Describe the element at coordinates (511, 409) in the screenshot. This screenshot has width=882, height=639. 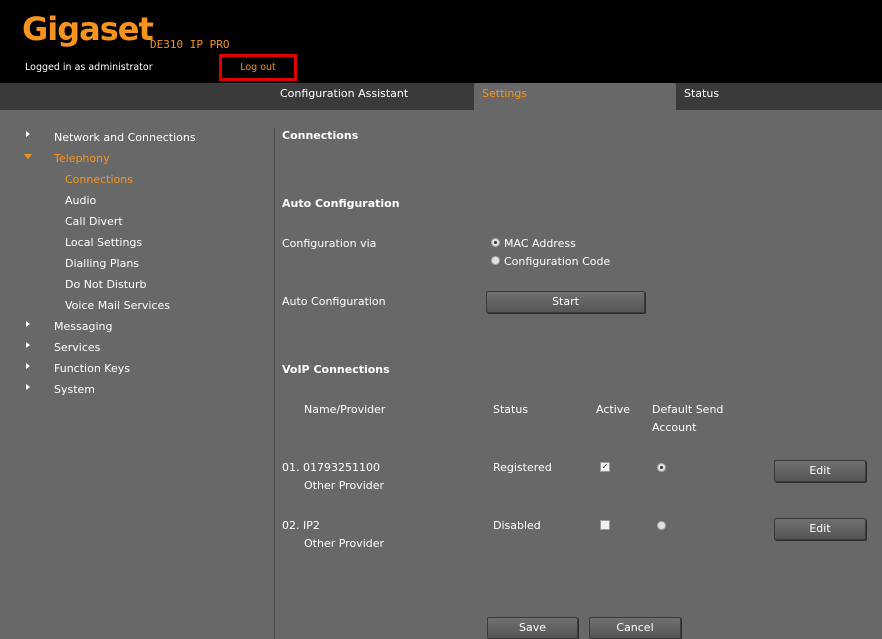
I see `col-status: Status` at that location.